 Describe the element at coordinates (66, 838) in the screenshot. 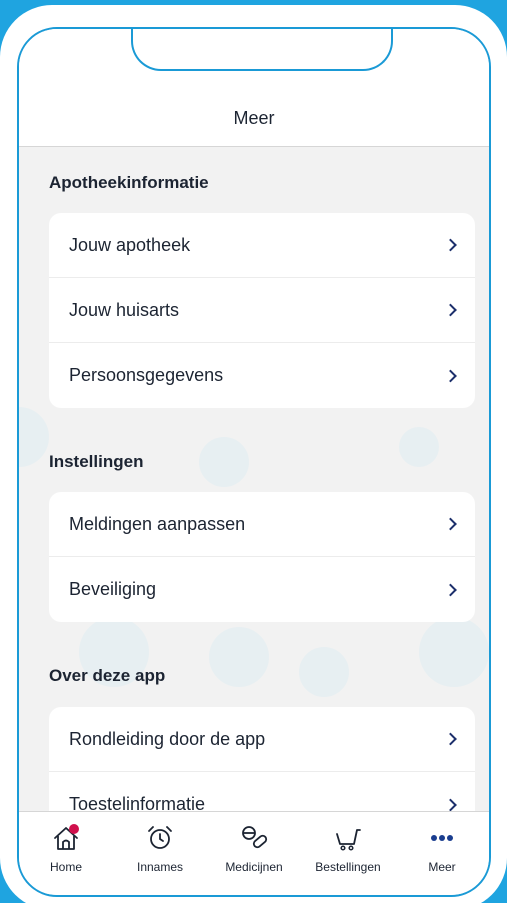

I see `home-icon` at that location.